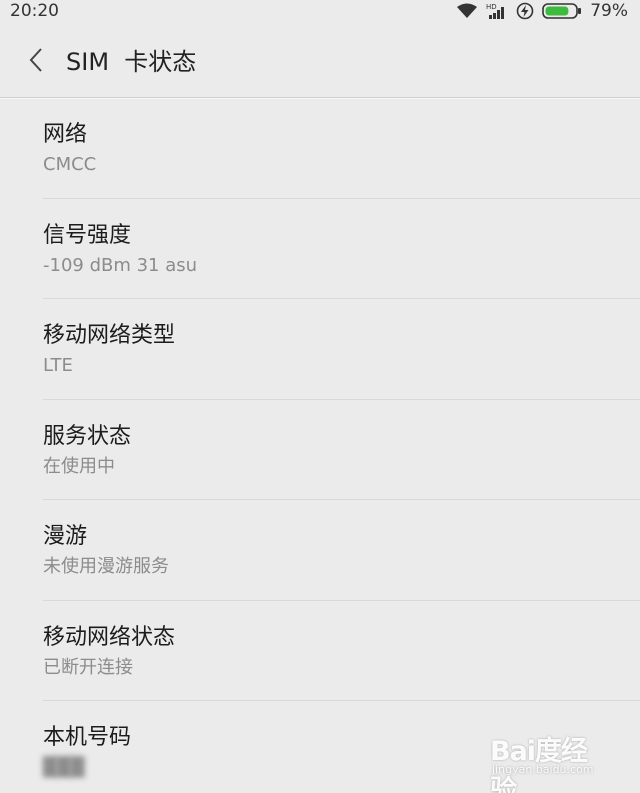 The width and height of the screenshot is (640, 793). I want to click on list-item-signal-strength: 信号强度 -109 dBm 31 asu, so click(341, 249).